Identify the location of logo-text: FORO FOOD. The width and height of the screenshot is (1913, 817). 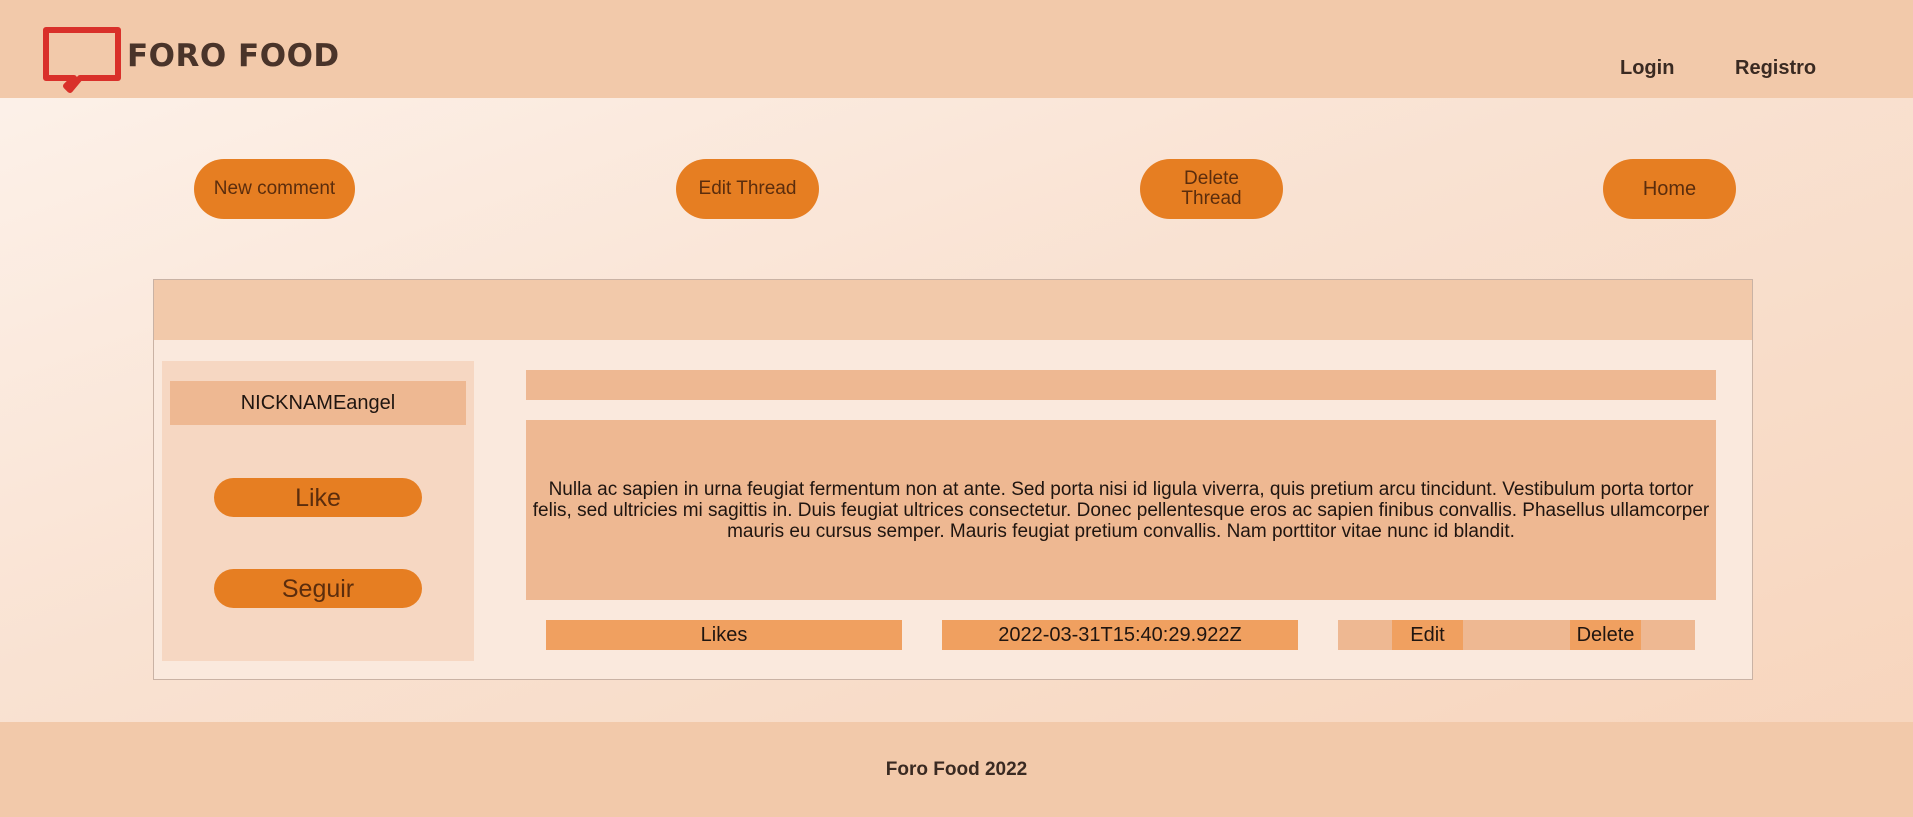
(233, 56).